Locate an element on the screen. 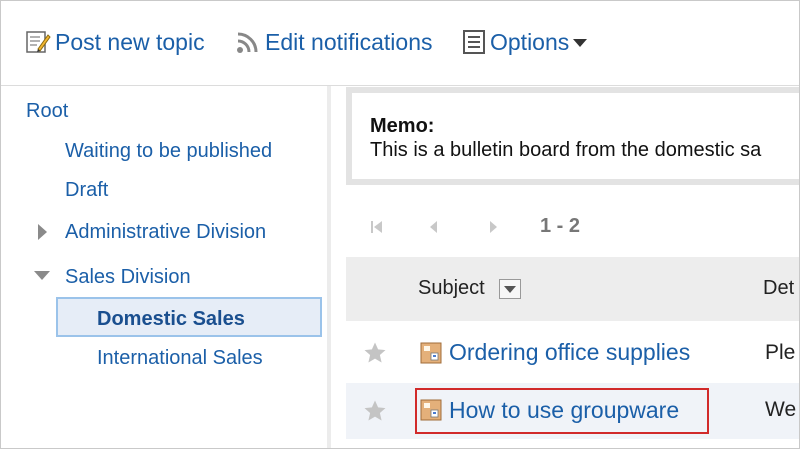 This screenshot has width=800, height=449. edit-notifications-button: Edit notifications is located at coordinates (333, 42).